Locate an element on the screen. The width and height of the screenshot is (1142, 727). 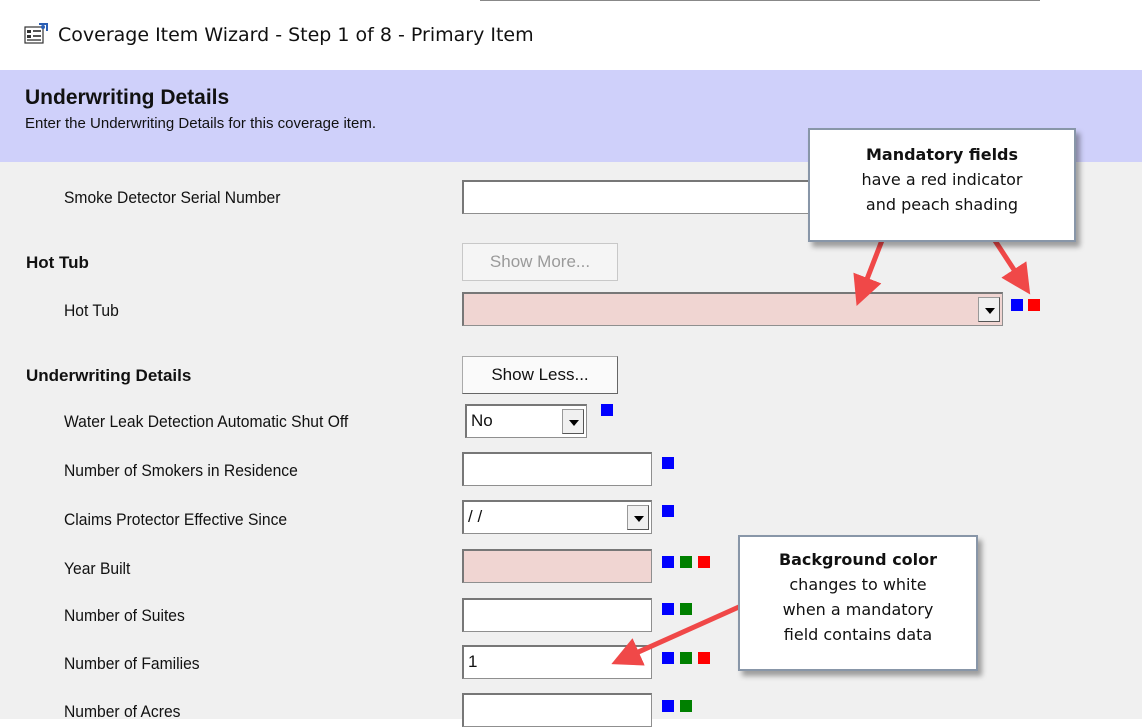
smokers-label: Number of Smokers in Residence is located at coordinates (181, 470).